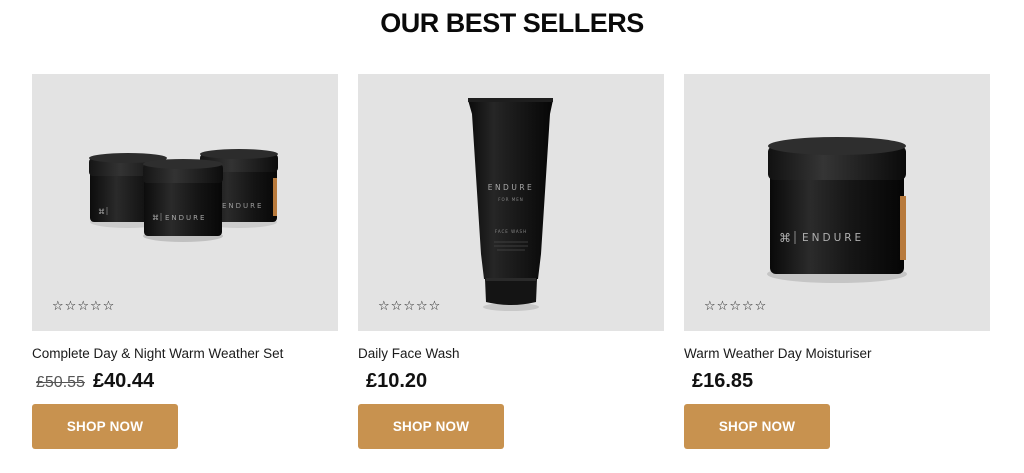  What do you see at coordinates (123, 381) in the screenshot?
I see `sale-price: £40.44` at bounding box center [123, 381].